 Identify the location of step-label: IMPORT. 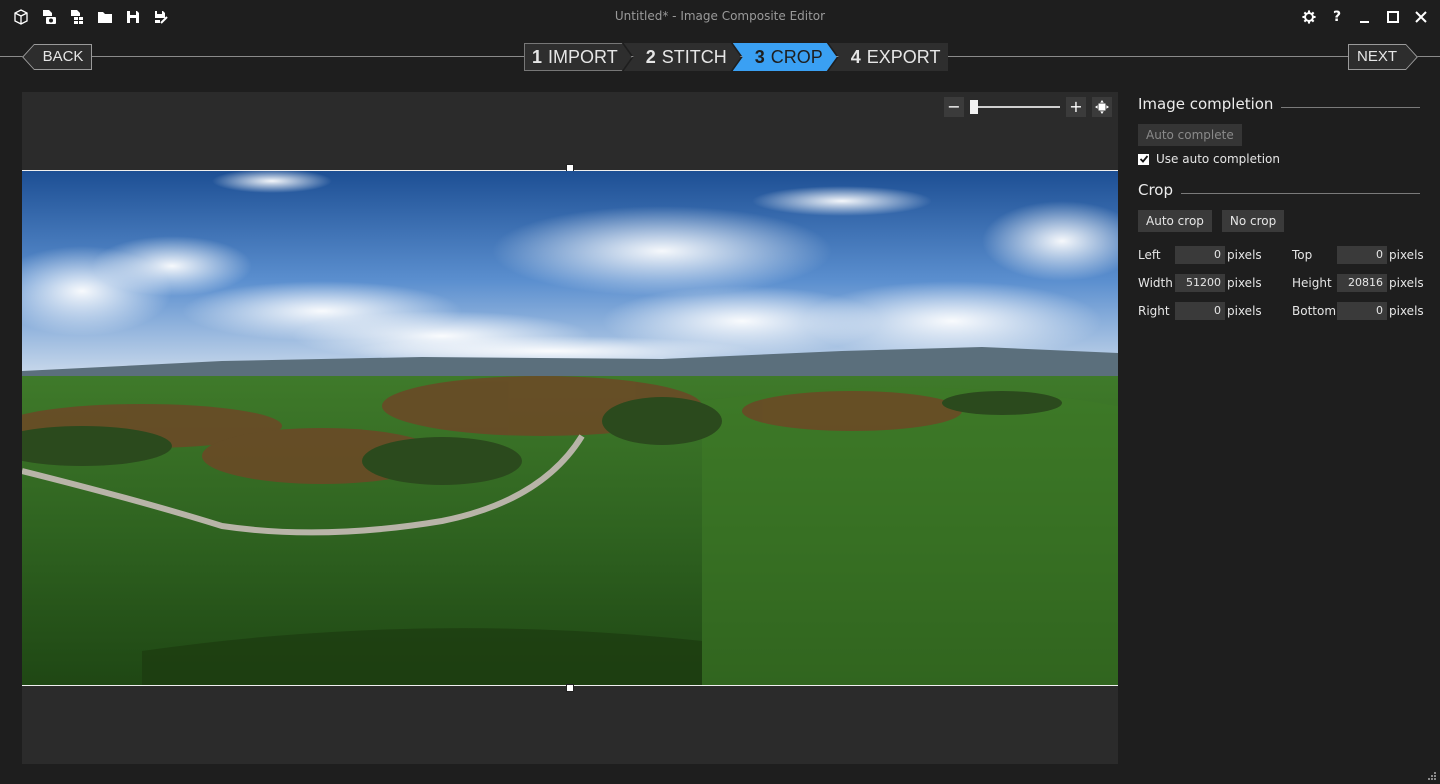
(583, 57).